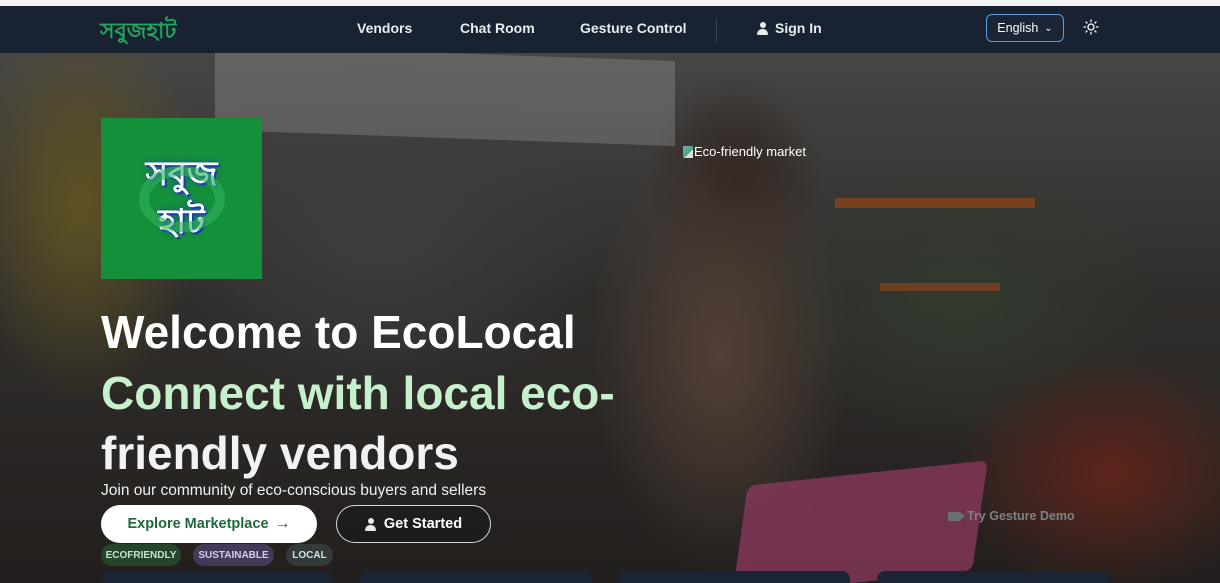  I want to click on broken-image-icon, so click(688, 151).